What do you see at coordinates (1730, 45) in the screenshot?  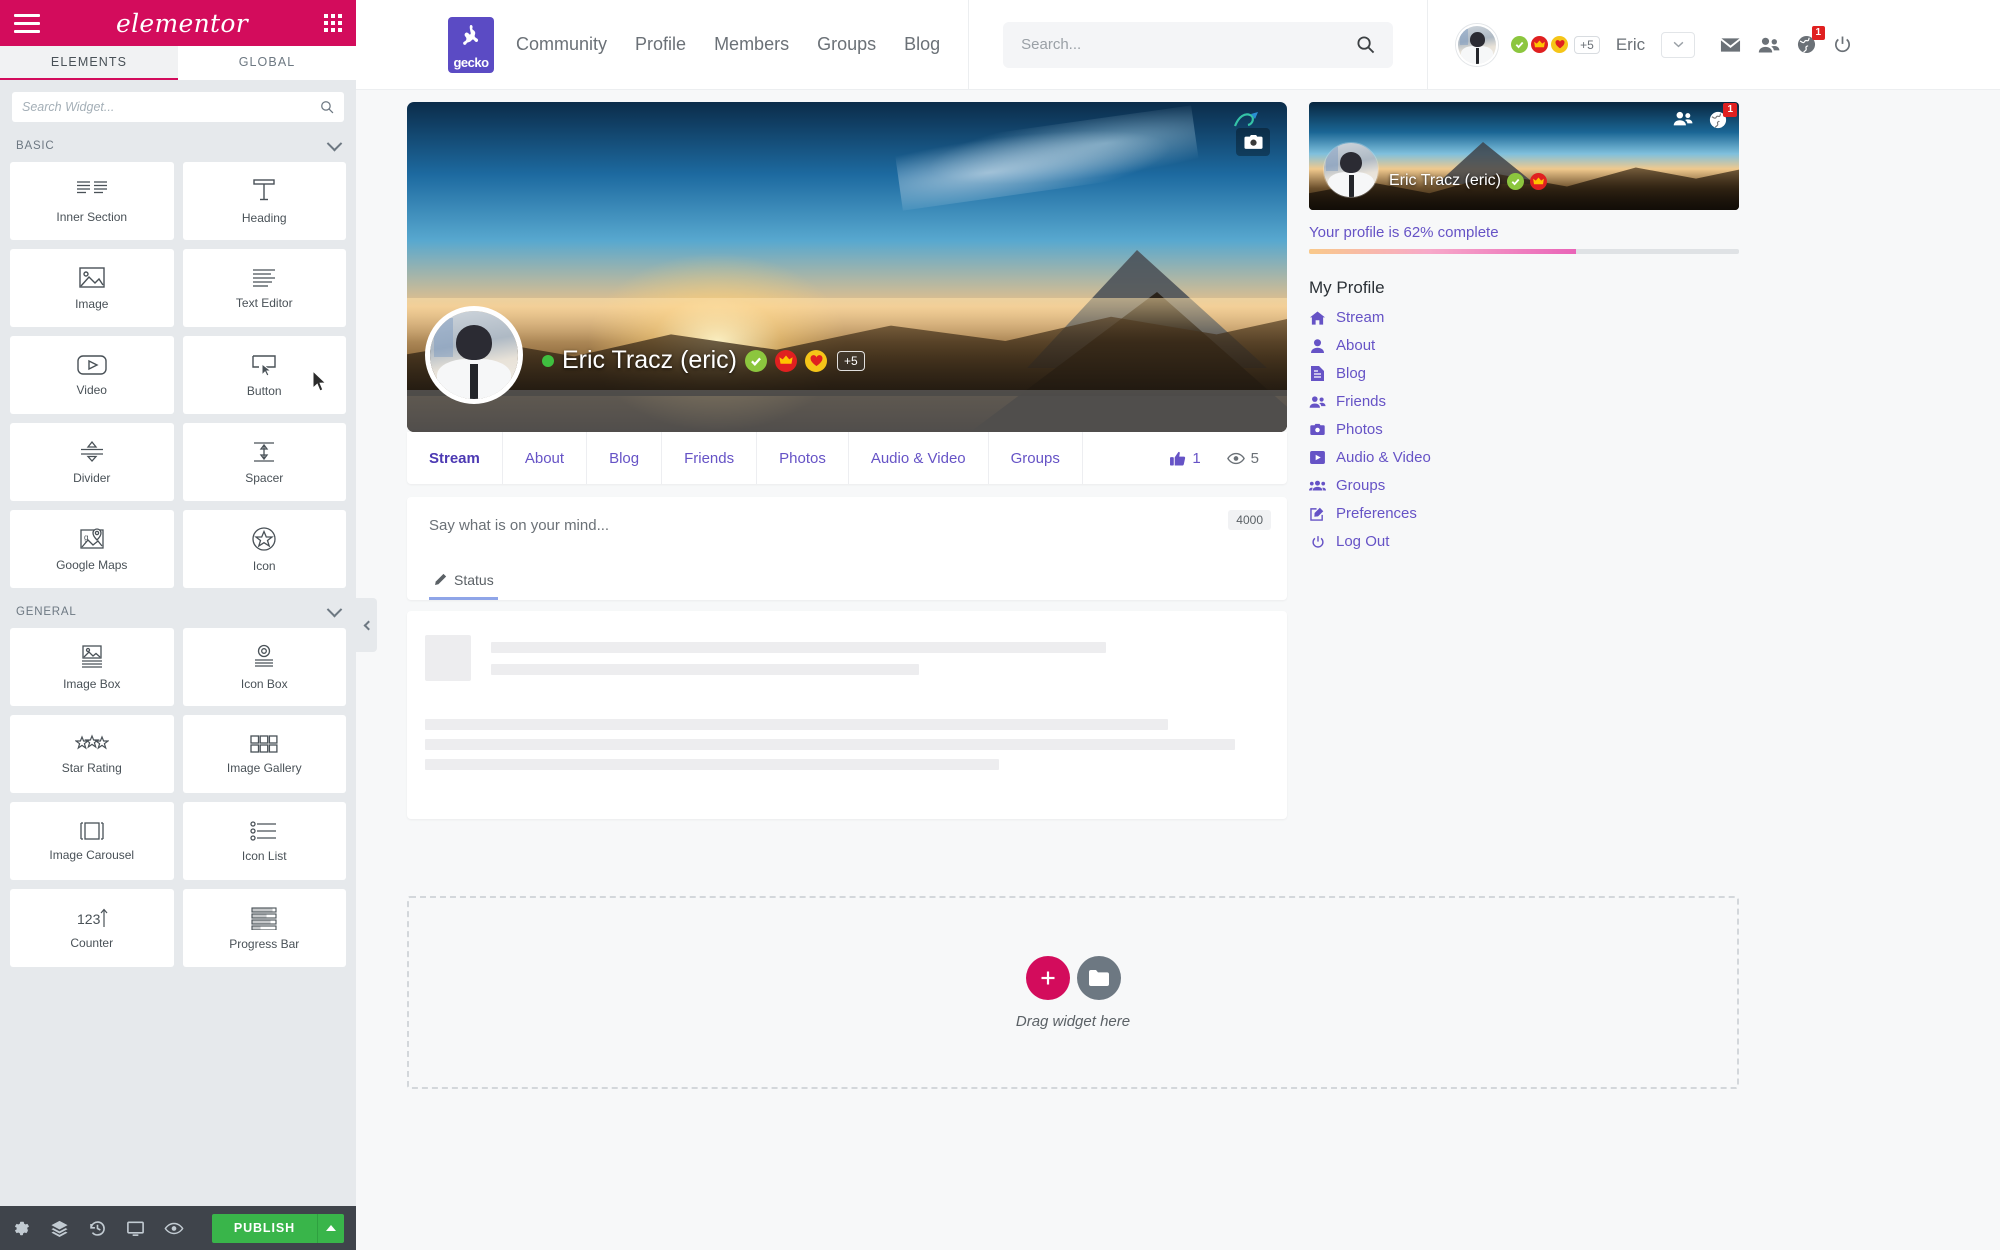 I see `messages-envelope-icon` at bounding box center [1730, 45].